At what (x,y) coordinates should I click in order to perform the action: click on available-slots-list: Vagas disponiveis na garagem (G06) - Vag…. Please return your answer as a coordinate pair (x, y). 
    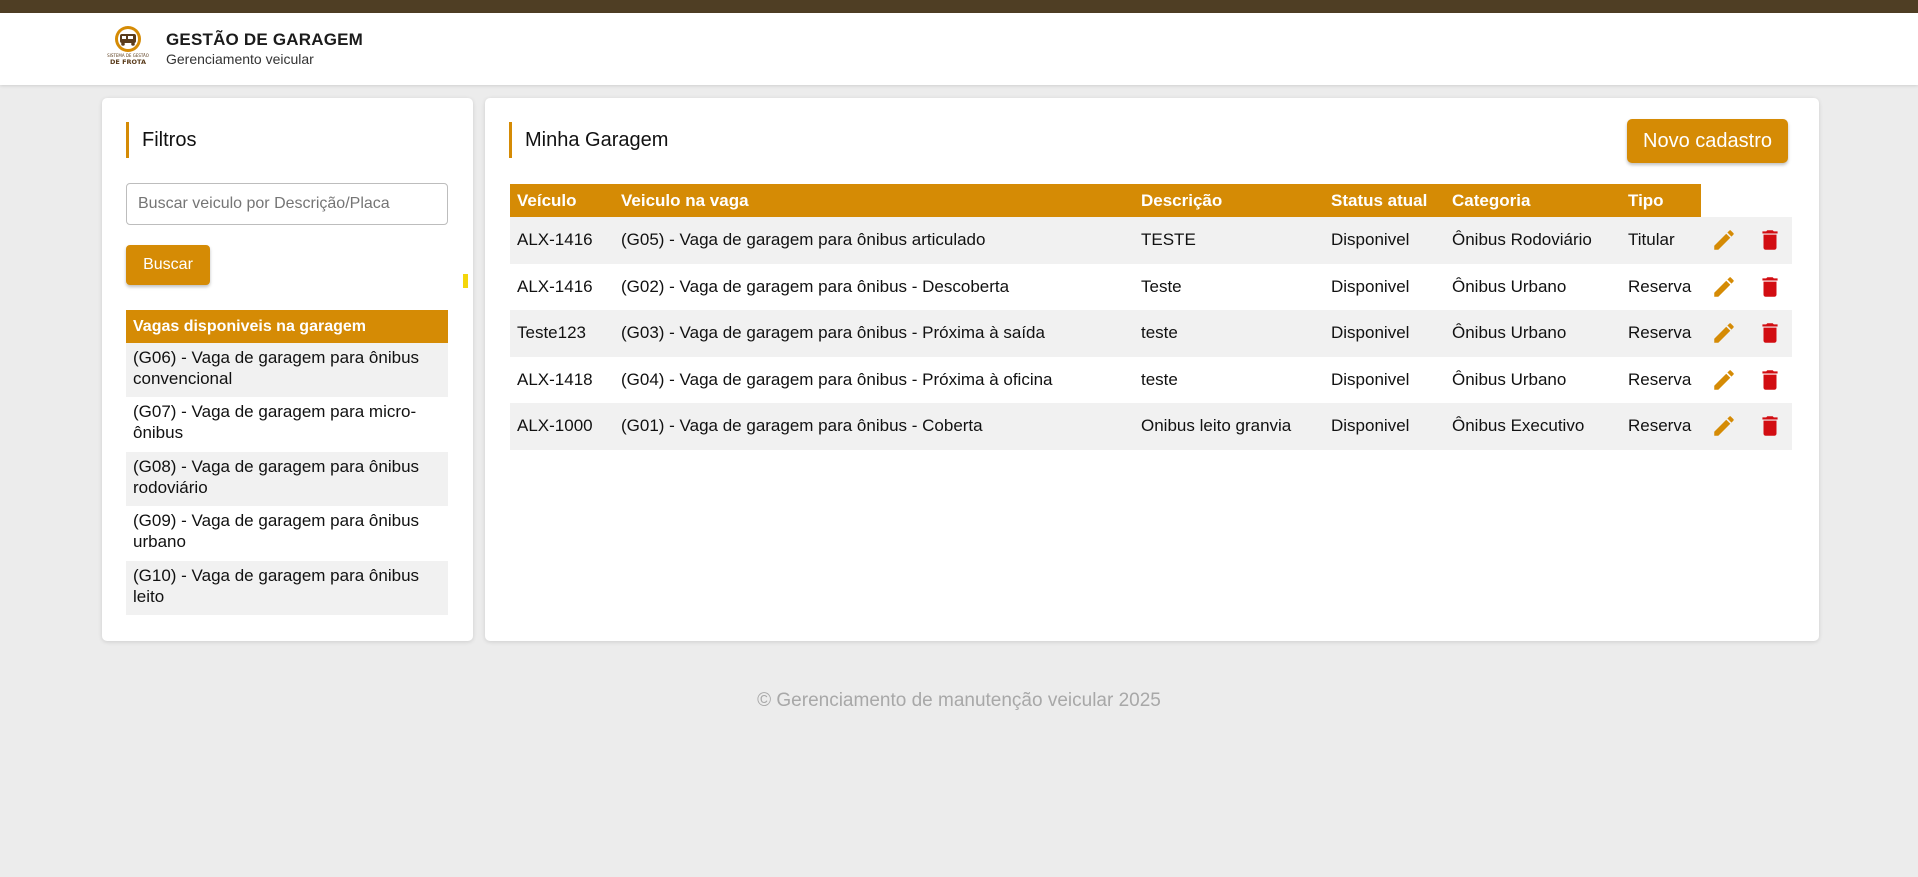
    Looking at the image, I should click on (287, 462).